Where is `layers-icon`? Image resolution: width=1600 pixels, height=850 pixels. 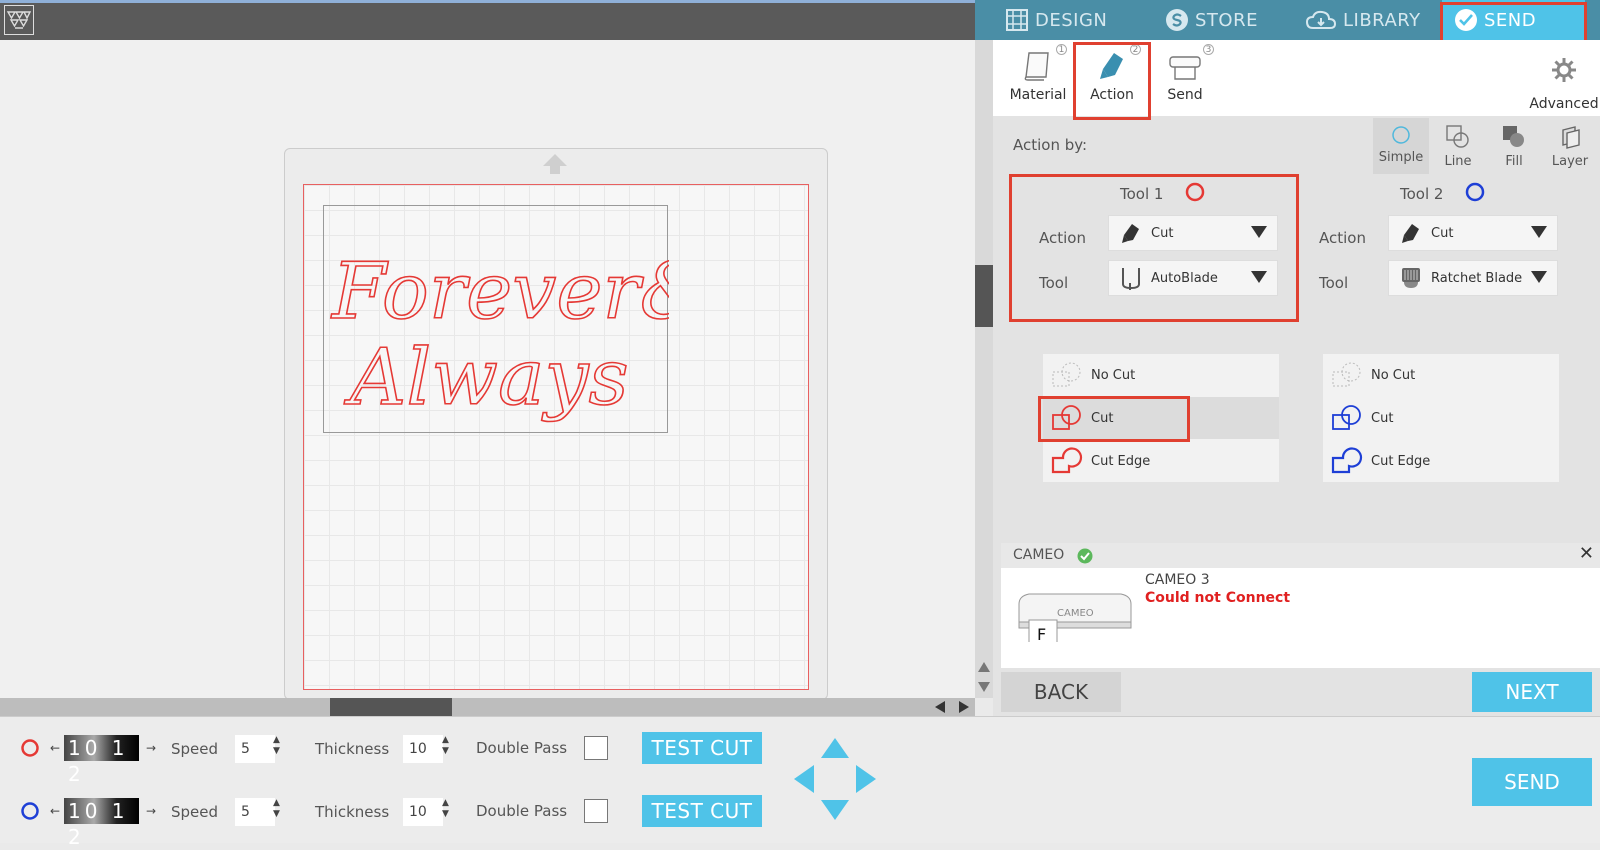 layers-icon is located at coordinates (1571, 137).